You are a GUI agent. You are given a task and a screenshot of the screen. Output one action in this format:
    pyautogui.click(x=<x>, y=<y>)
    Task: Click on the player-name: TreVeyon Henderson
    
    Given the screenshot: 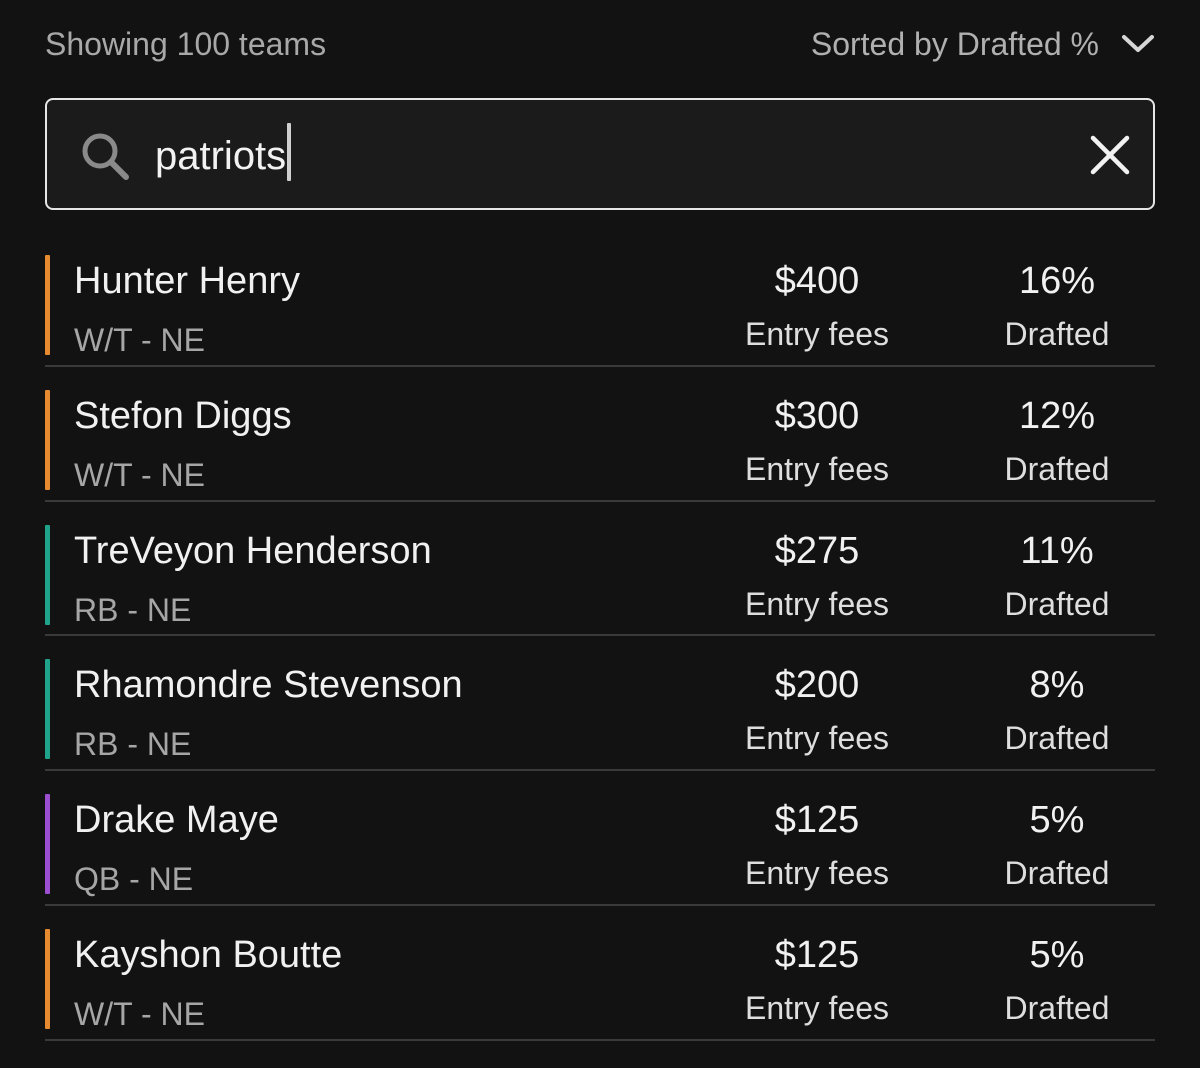 What is the action you would take?
    pyautogui.click(x=253, y=550)
    